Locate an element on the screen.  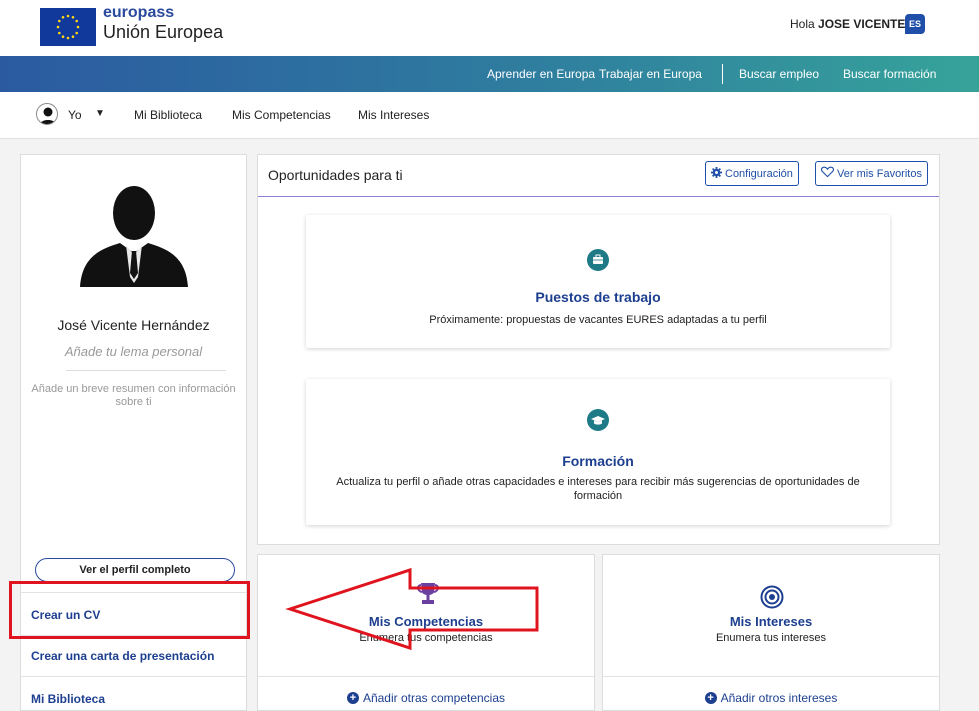
view-favorites-button: Ver mis Favoritos is located at coordinates (871, 173).